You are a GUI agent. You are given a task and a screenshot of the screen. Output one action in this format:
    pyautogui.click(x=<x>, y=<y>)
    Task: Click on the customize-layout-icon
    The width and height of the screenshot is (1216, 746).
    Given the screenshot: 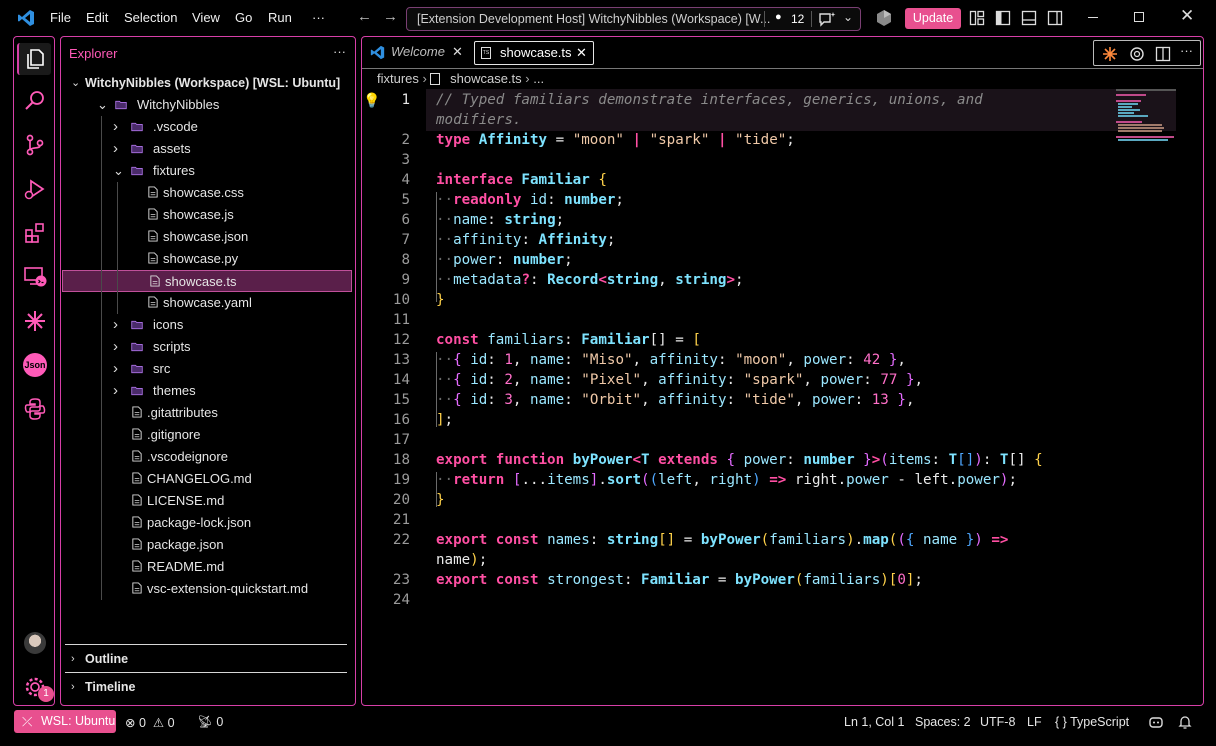 What is the action you would take?
    pyautogui.click(x=977, y=18)
    